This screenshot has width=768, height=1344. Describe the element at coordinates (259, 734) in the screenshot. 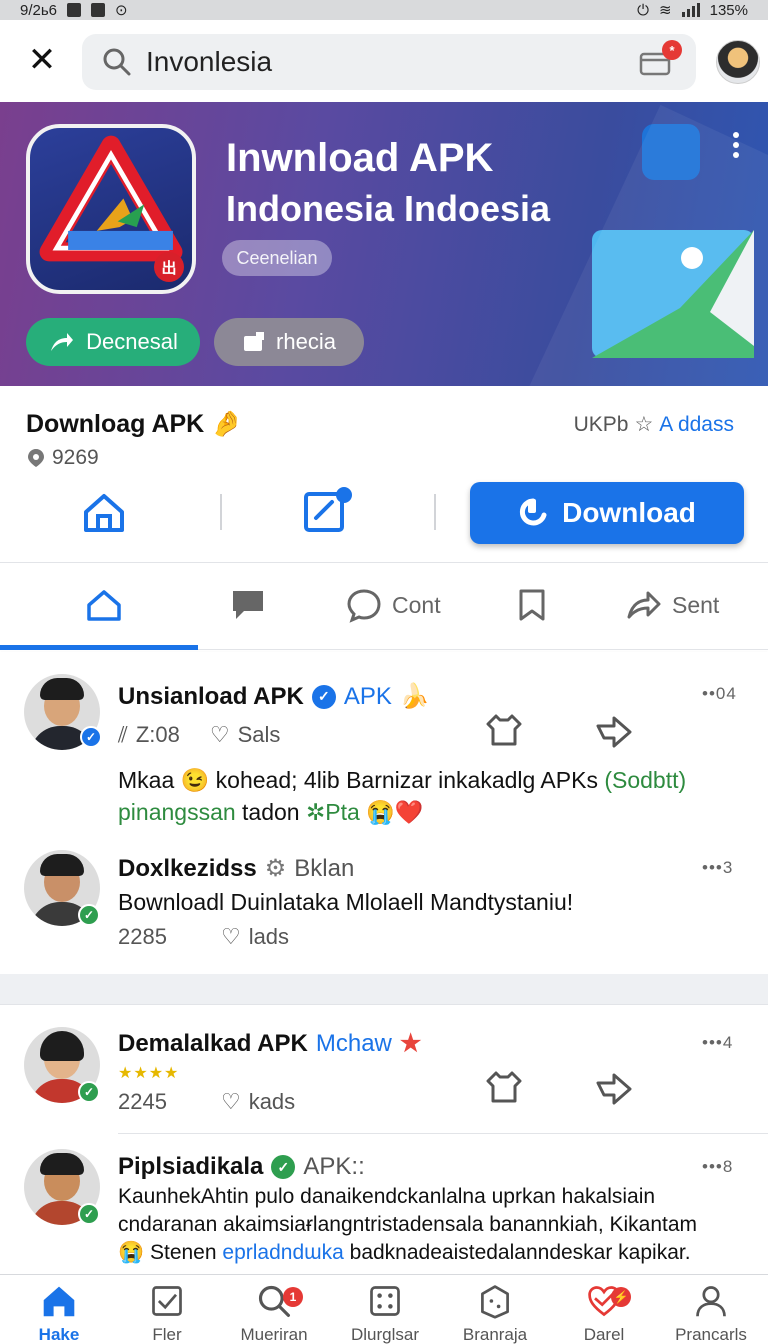

I see `stat-value: Sals` at that location.